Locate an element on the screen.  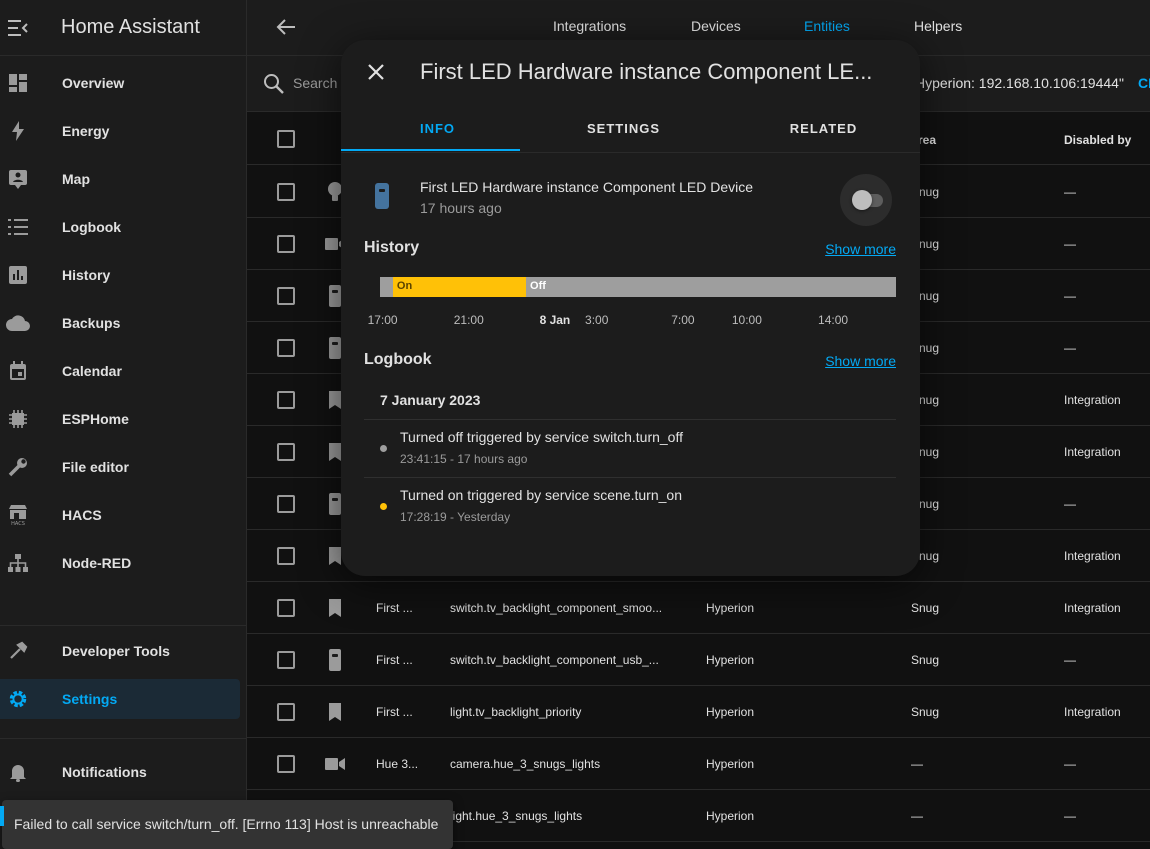
sidebar-item-energy: Energy is located at coordinates (120, 131).